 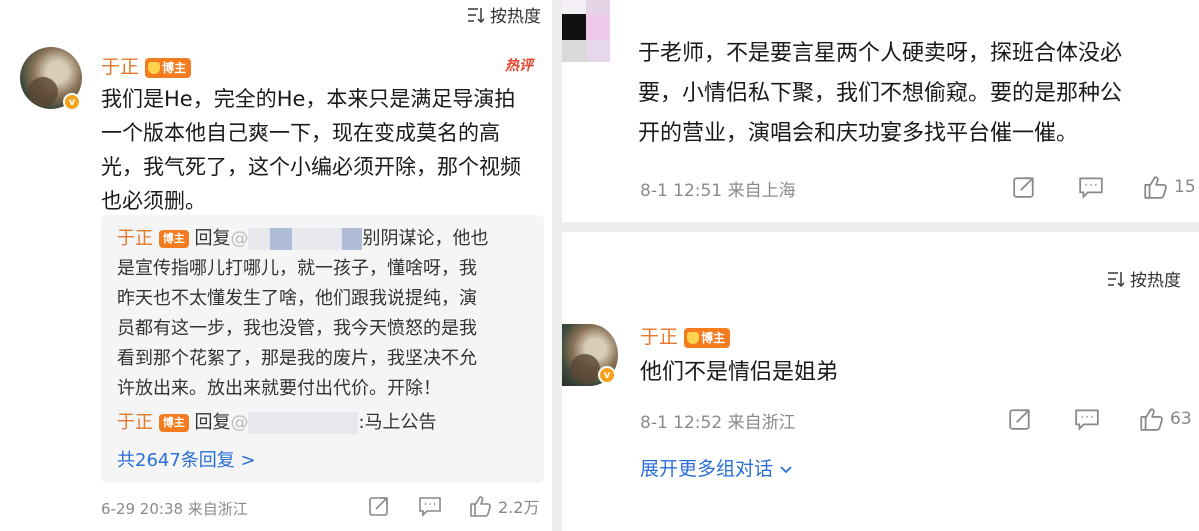 What do you see at coordinates (880, 227) in the screenshot?
I see `section-divider` at bounding box center [880, 227].